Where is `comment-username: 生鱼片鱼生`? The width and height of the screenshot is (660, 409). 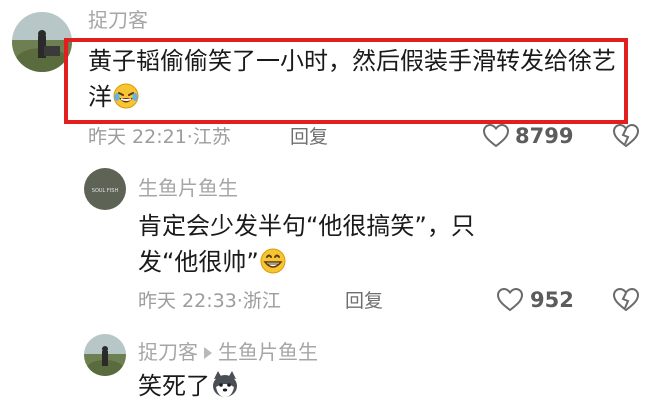
comment-username: 生鱼片鱼生 is located at coordinates (188, 188).